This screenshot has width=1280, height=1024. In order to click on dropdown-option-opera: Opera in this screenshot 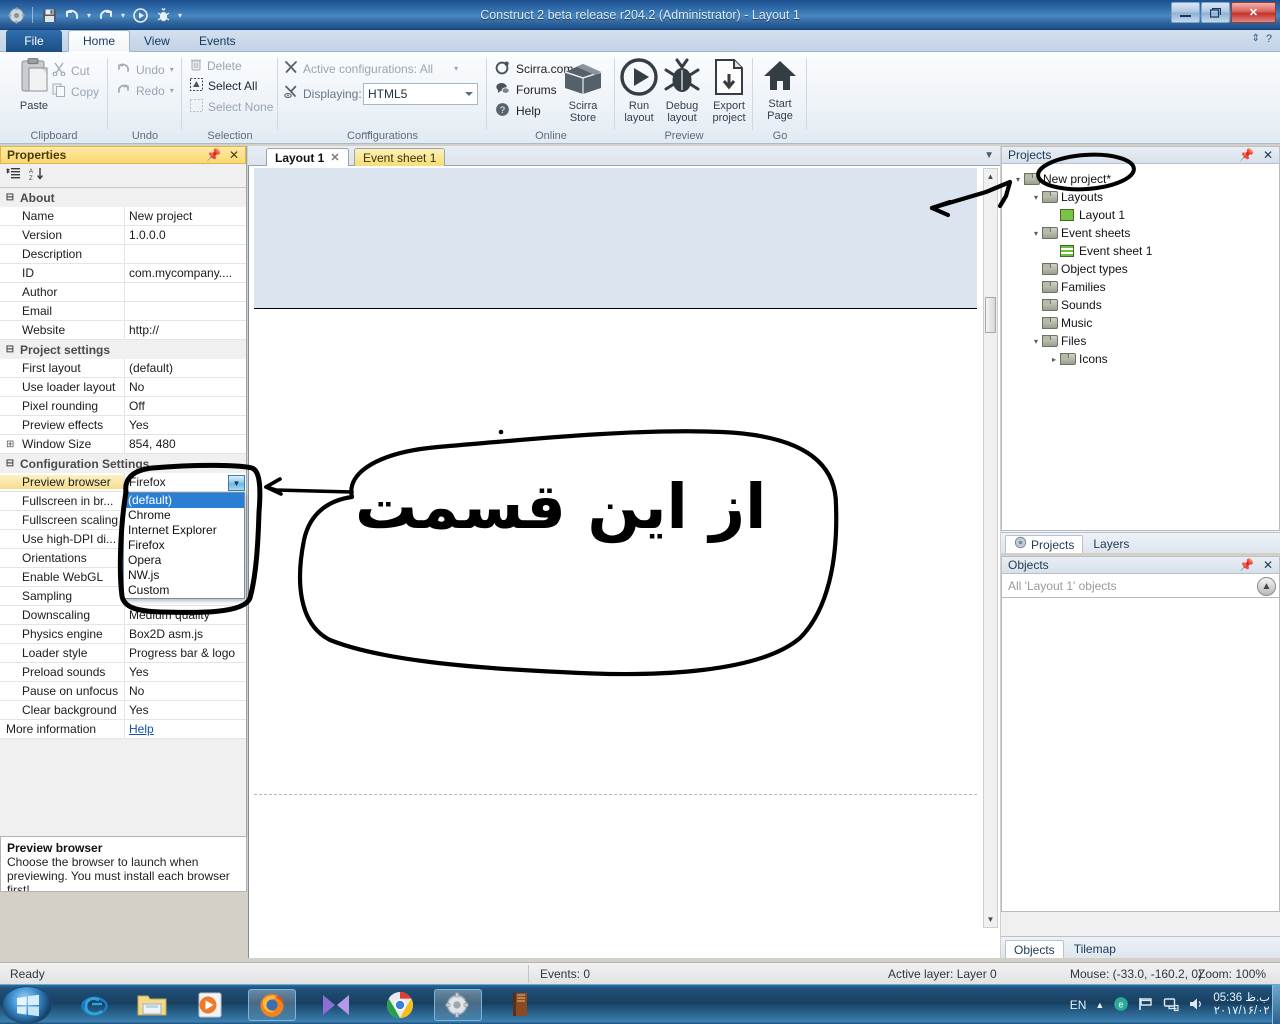, I will do `click(184, 560)`.